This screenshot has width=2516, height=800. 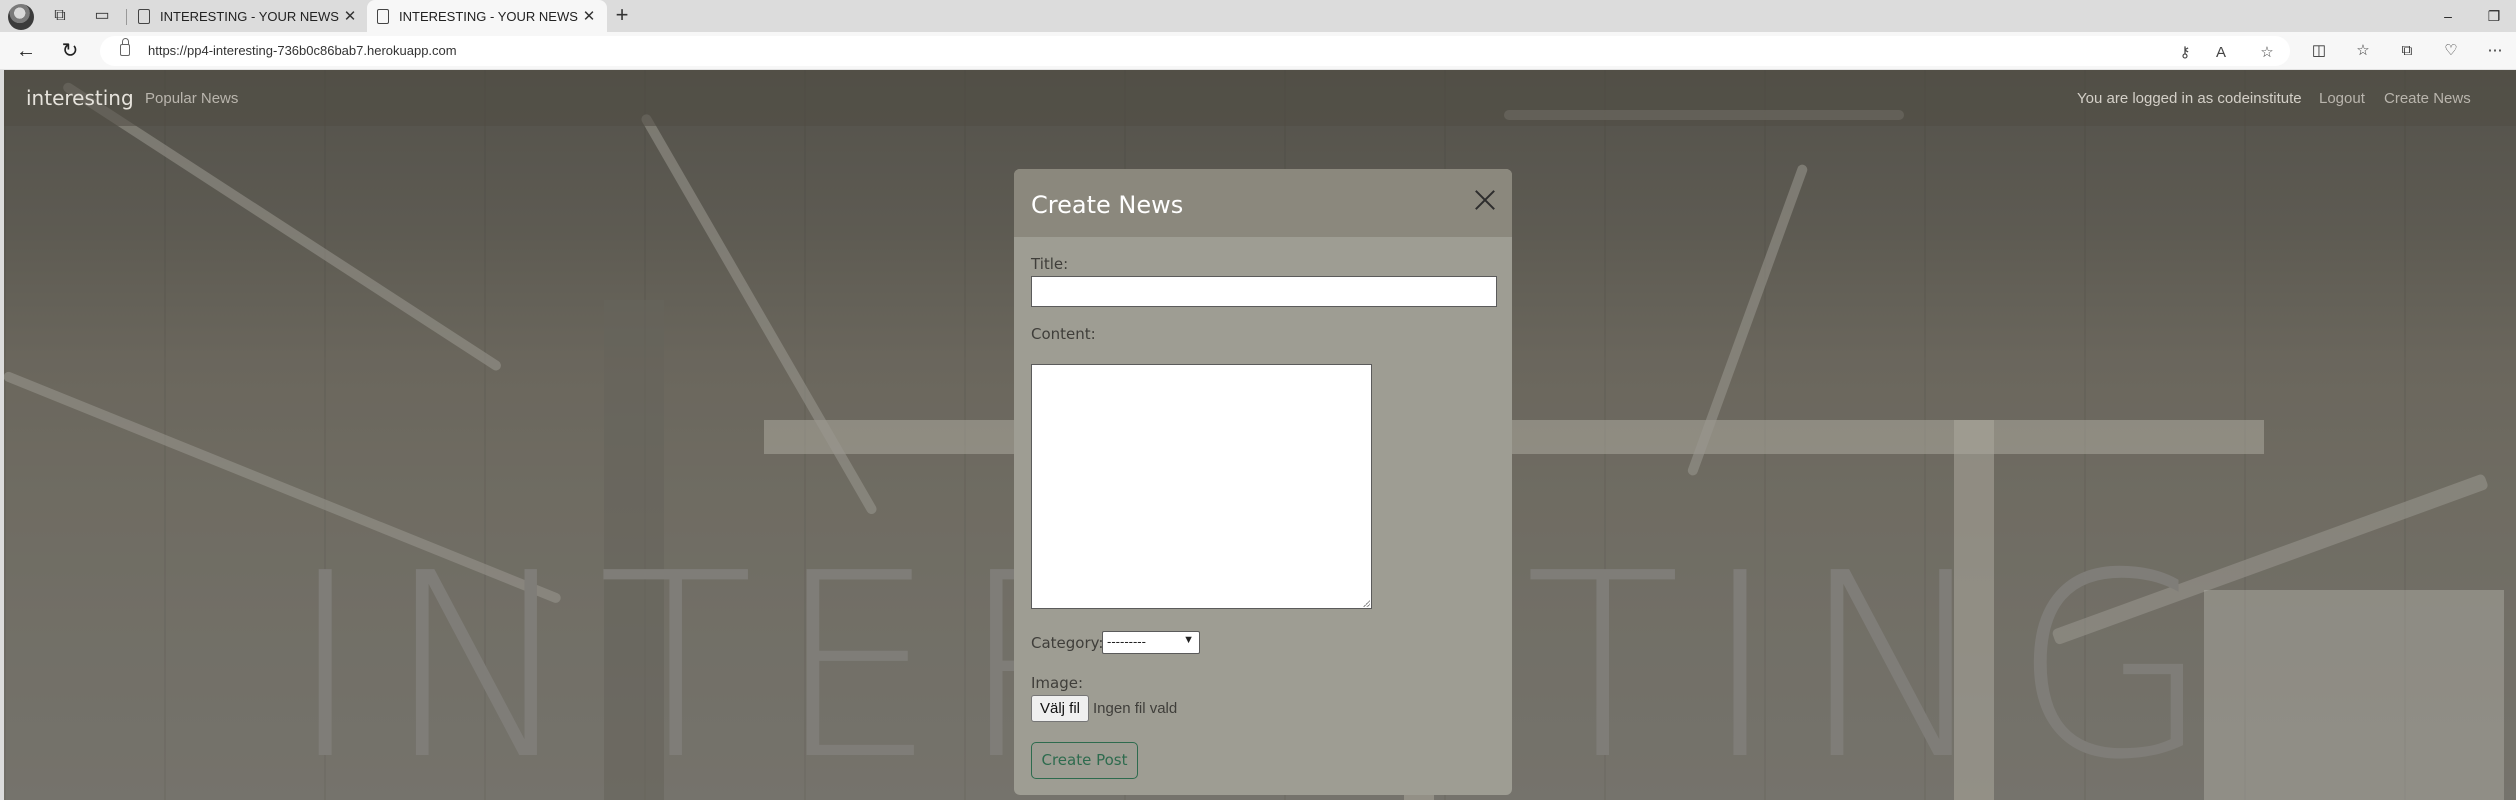 What do you see at coordinates (1151, 642) in the screenshot?
I see `category-select: --------- ▼` at bounding box center [1151, 642].